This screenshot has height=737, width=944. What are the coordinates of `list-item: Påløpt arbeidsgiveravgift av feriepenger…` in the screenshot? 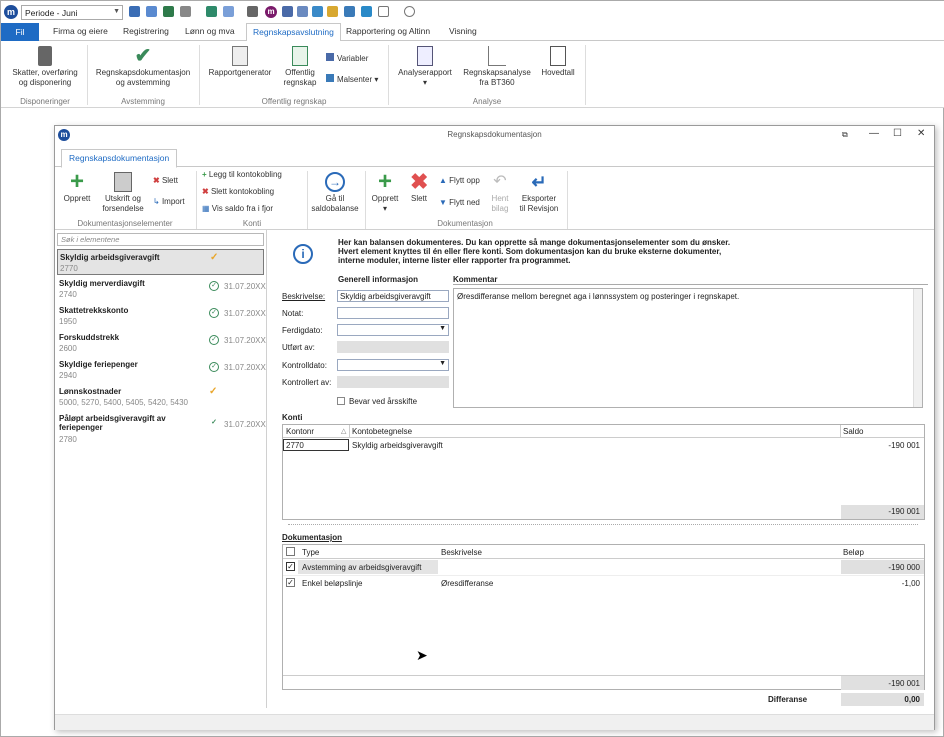 It's located at (161, 429).